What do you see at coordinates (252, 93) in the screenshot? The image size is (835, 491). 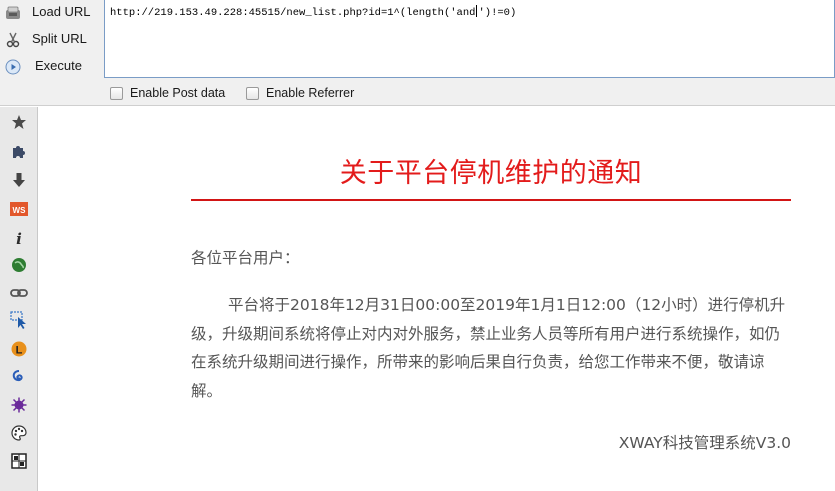 I see `enable-referrer-checkbox` at bounding box center [252, 93].